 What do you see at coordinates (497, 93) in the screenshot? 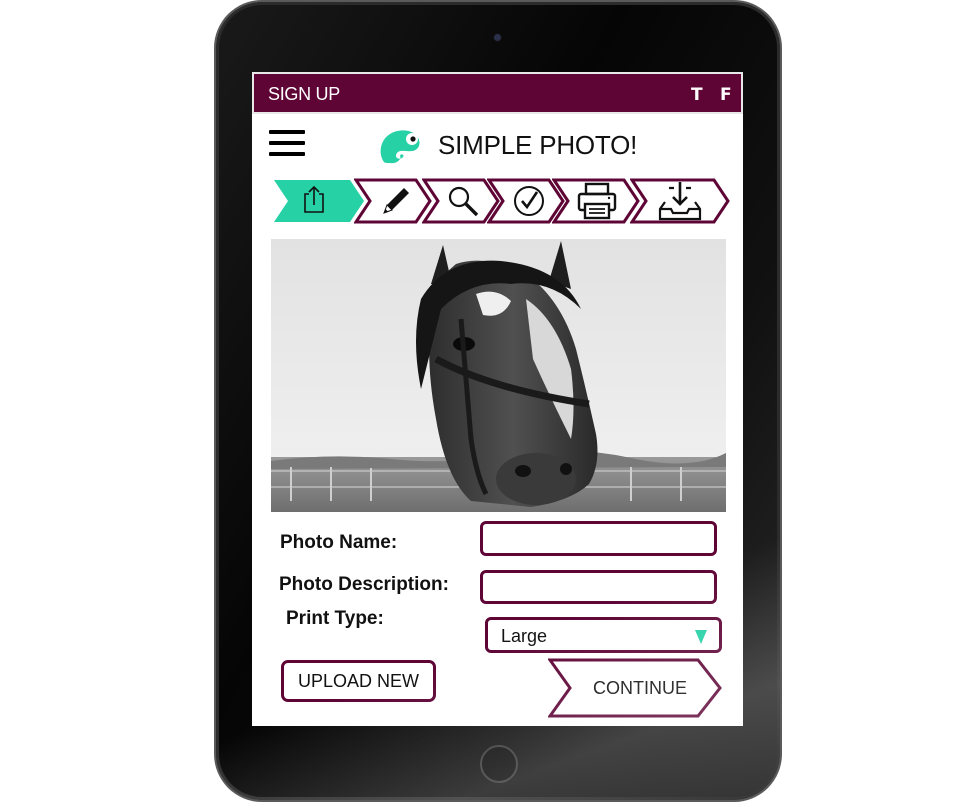
I see `top-bar: SIGN UP T F` at bounding box center [497, 93].